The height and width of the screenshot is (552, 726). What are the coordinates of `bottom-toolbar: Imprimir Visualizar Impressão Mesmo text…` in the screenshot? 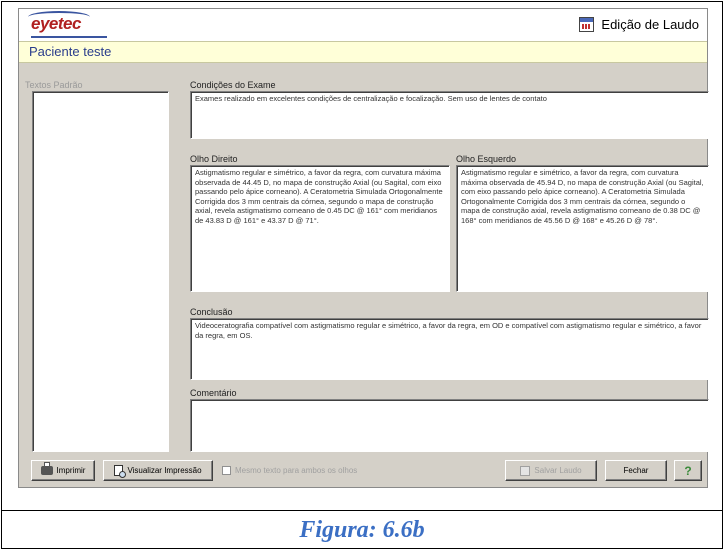 It's located at (363, 470).